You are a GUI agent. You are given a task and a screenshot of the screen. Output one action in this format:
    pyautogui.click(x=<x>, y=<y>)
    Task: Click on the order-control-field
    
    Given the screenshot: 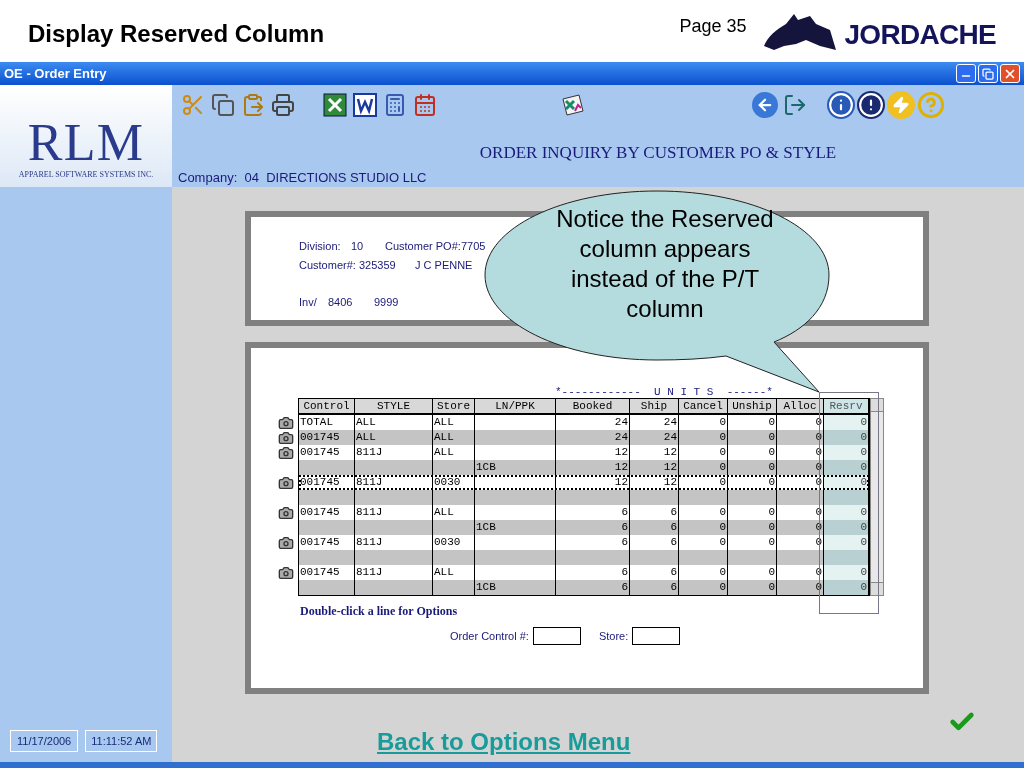 What is the action you would take?
    pyautogui.click(x=556, y=636)
    